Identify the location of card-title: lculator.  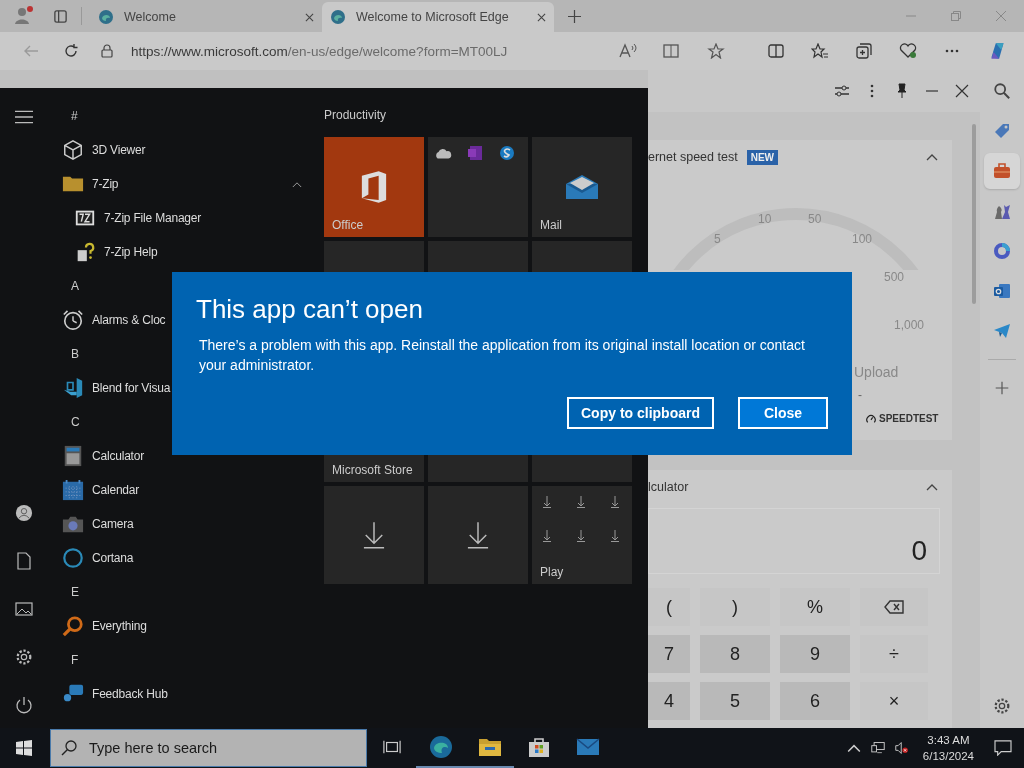
(668, 487).